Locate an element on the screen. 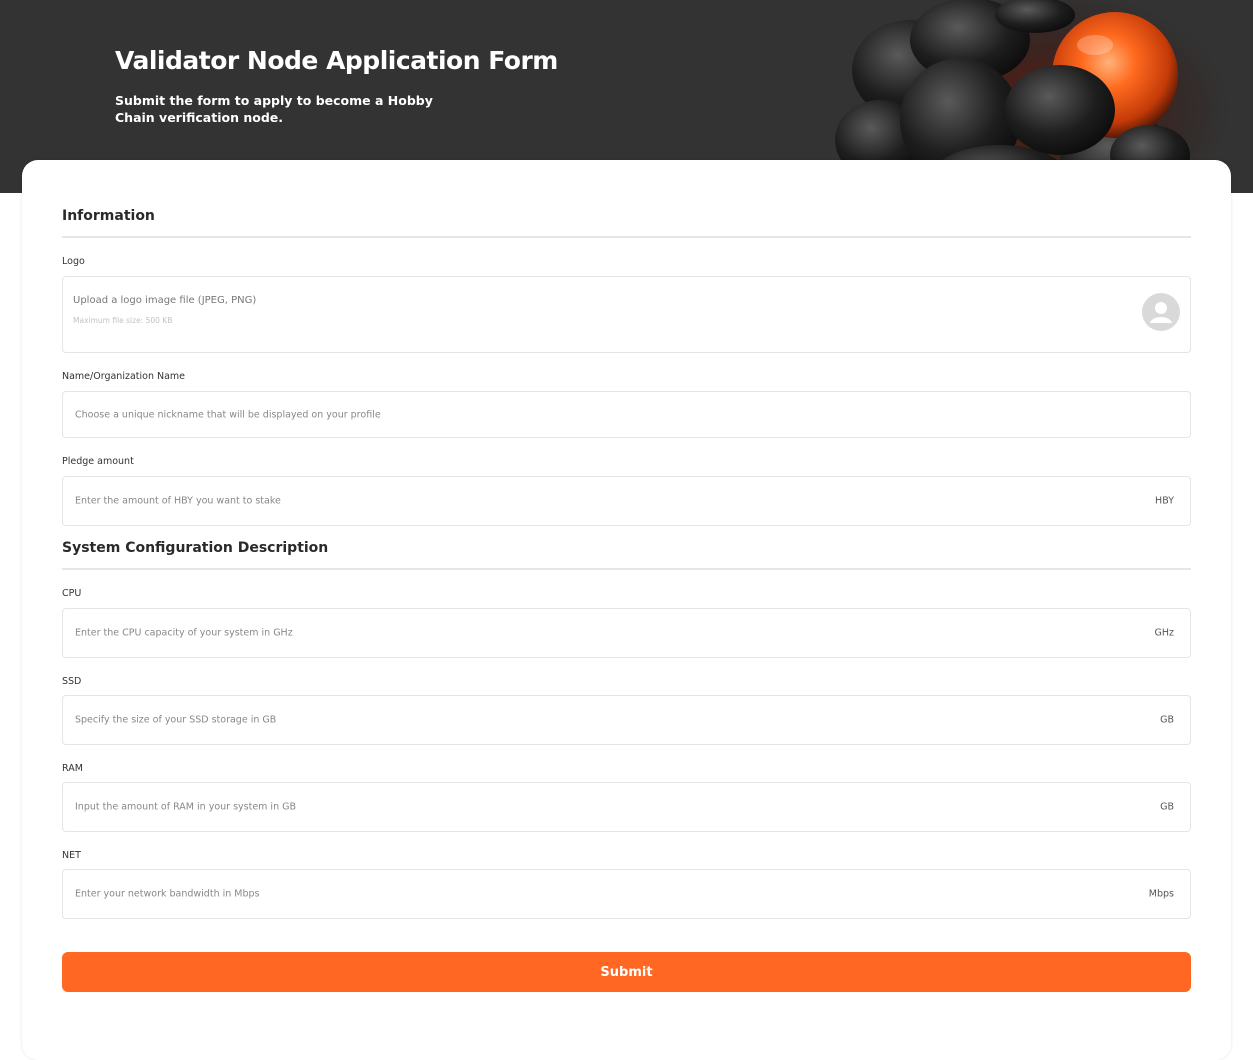 This screenshot has width=1253, height=1060. pledge-unit-label: HBY is located at coordinates (1164, 501).